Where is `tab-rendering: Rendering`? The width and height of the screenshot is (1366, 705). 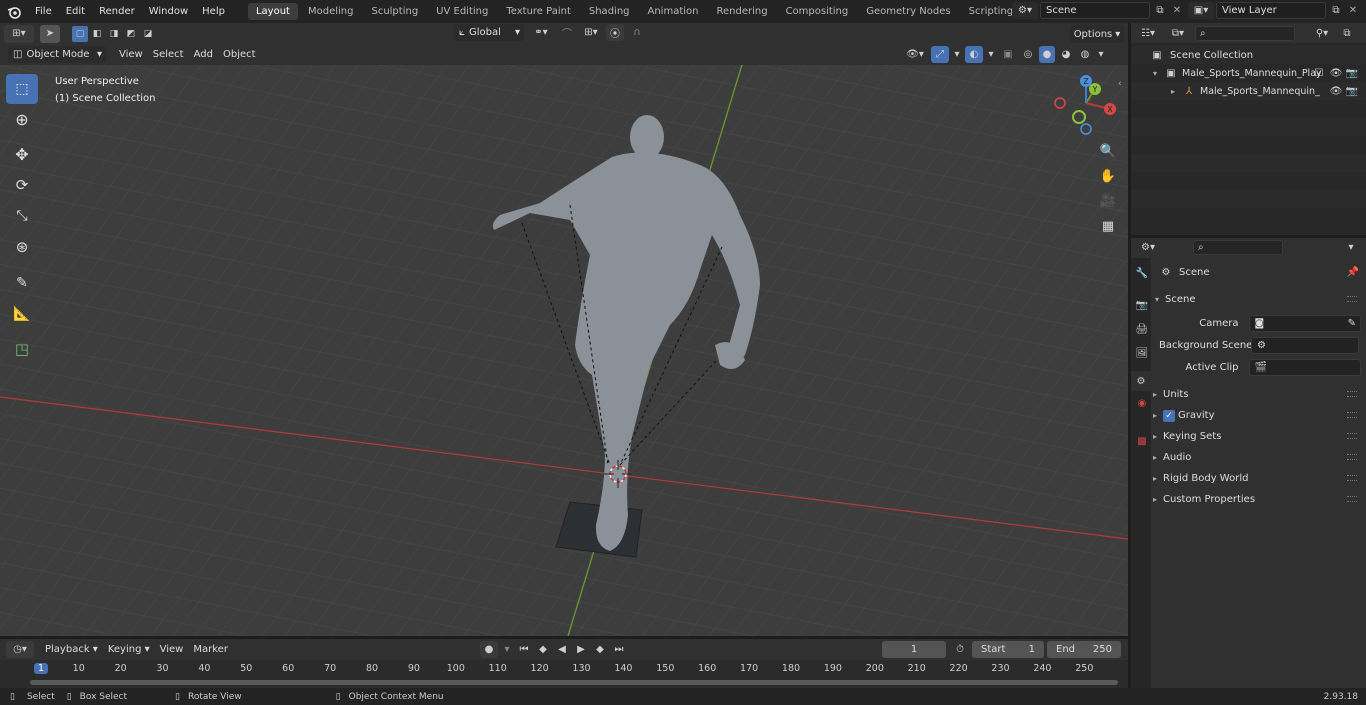
tab-rendering: Rendering is located at coordinates (741, 11).